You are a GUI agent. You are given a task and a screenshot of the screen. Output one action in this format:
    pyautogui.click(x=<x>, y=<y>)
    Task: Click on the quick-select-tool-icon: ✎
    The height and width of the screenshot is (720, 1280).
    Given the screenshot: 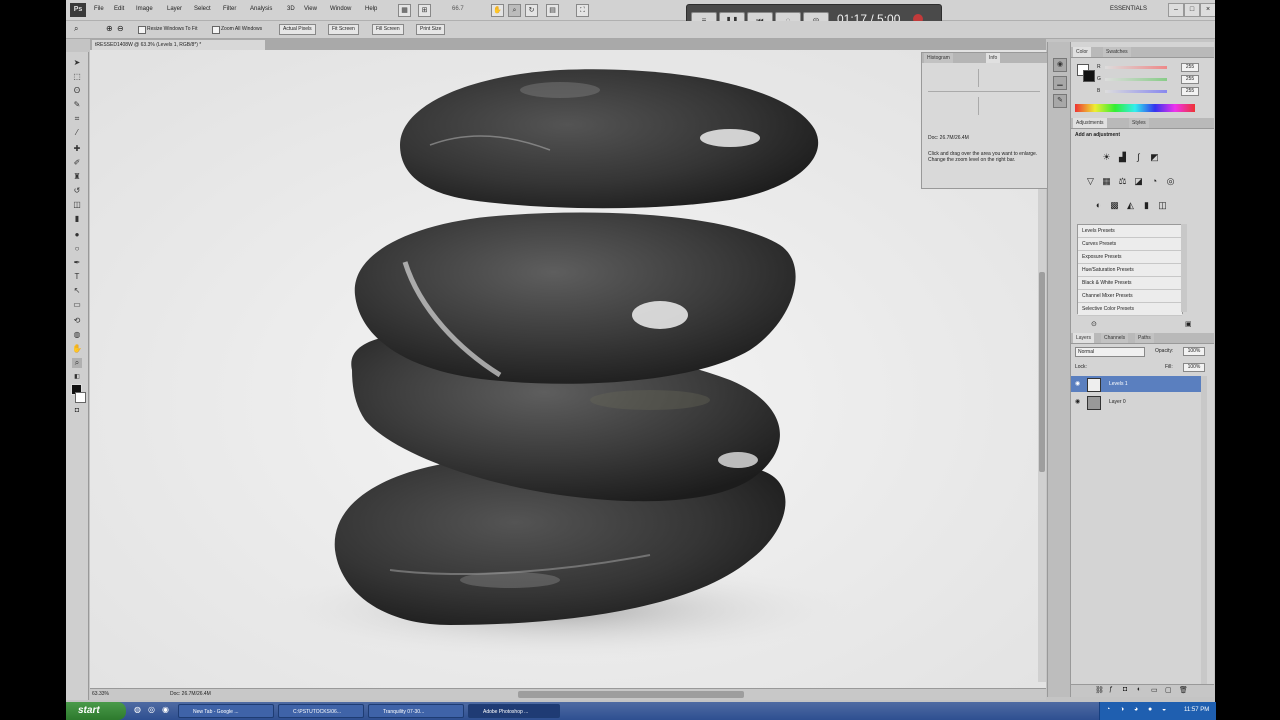 What is the action you would take?
    pyautogui.click(x=77, y=105)
    